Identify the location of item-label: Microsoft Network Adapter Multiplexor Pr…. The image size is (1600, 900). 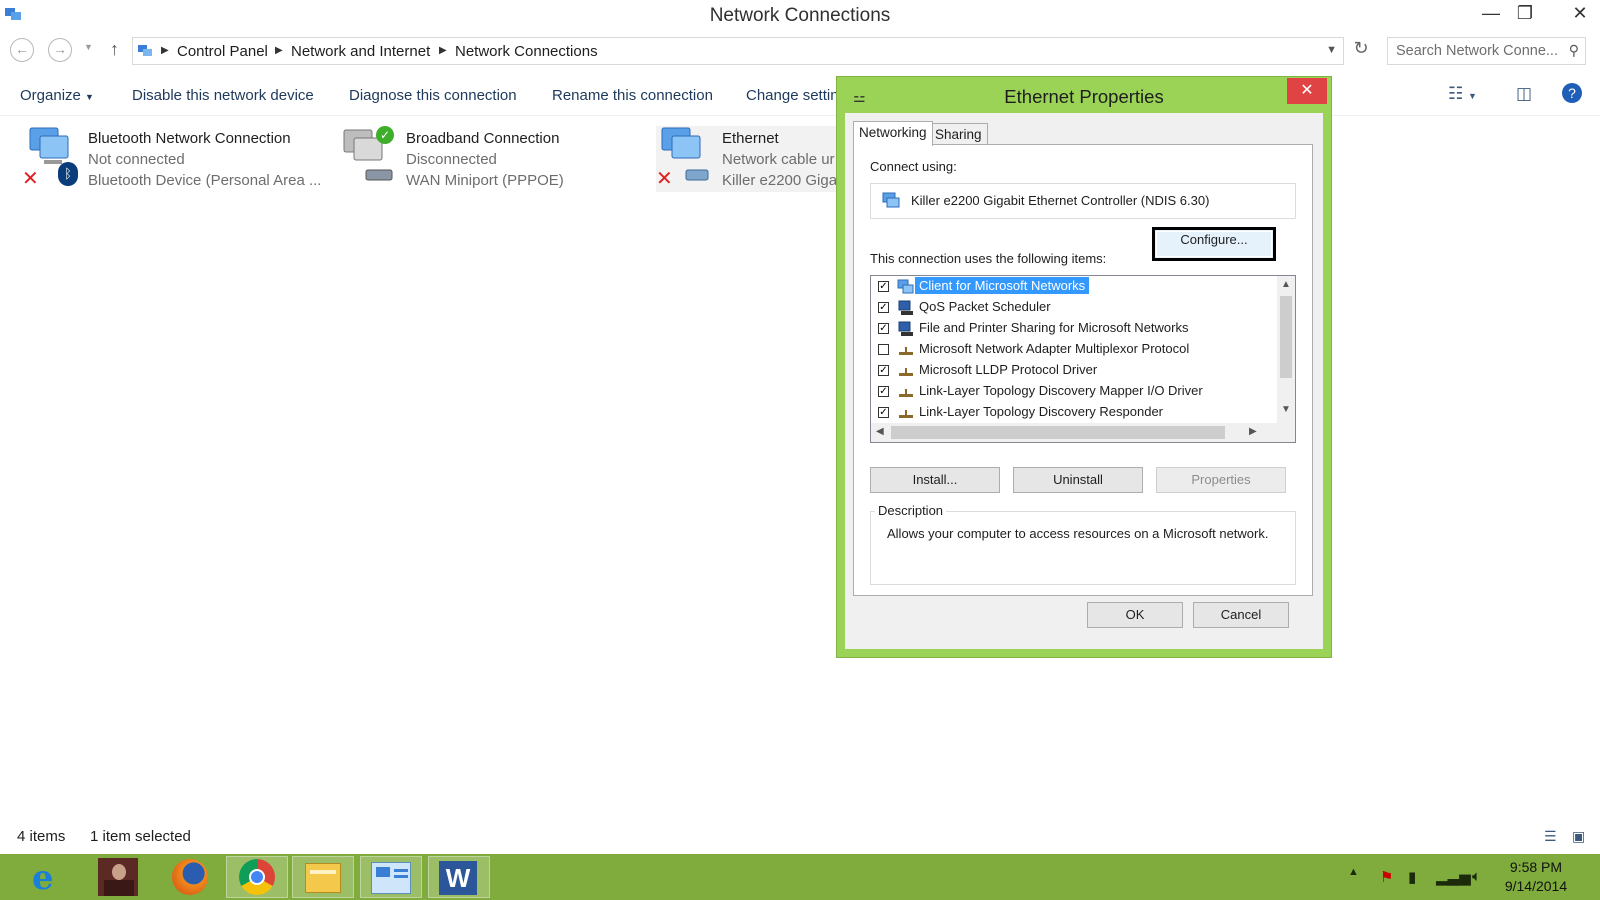
(1054, 348).